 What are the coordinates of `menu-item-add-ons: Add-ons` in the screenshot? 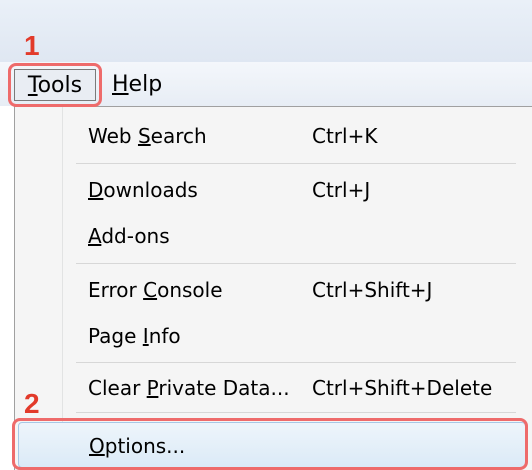 It's located at (273, 236).